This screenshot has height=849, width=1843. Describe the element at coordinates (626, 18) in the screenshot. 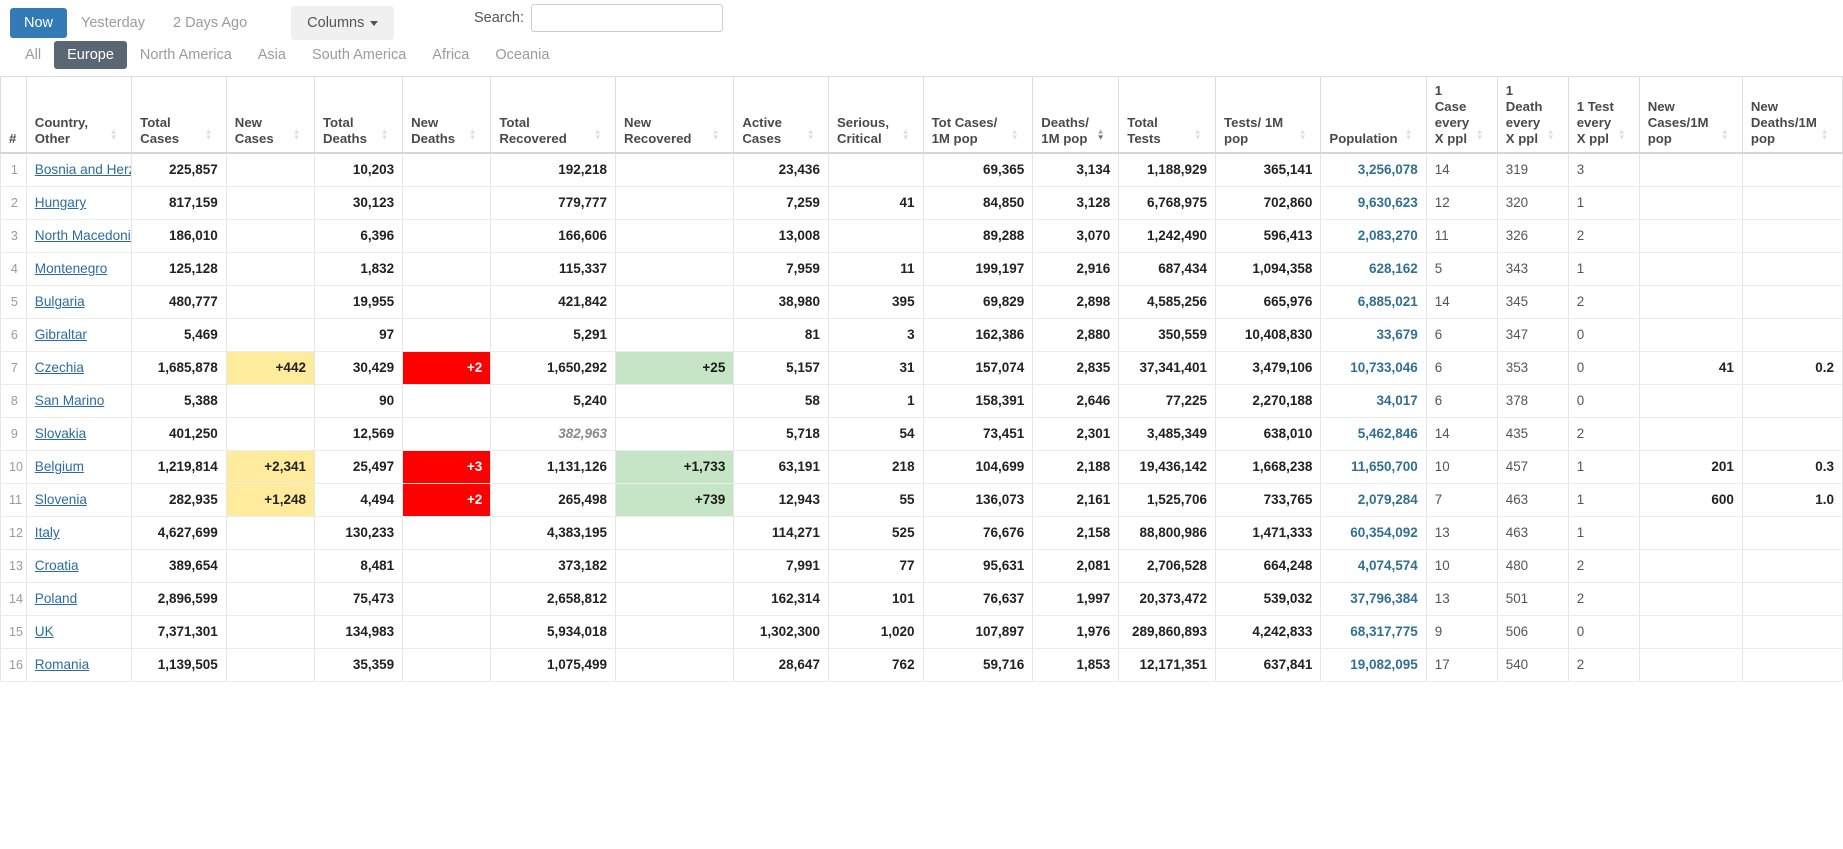

I see `search-input` at that location.